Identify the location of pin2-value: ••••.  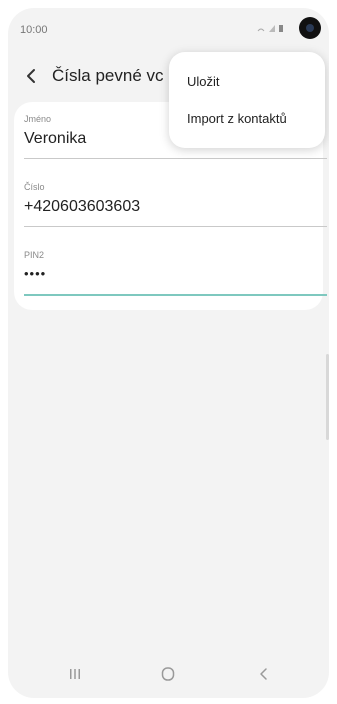
(175, 276).